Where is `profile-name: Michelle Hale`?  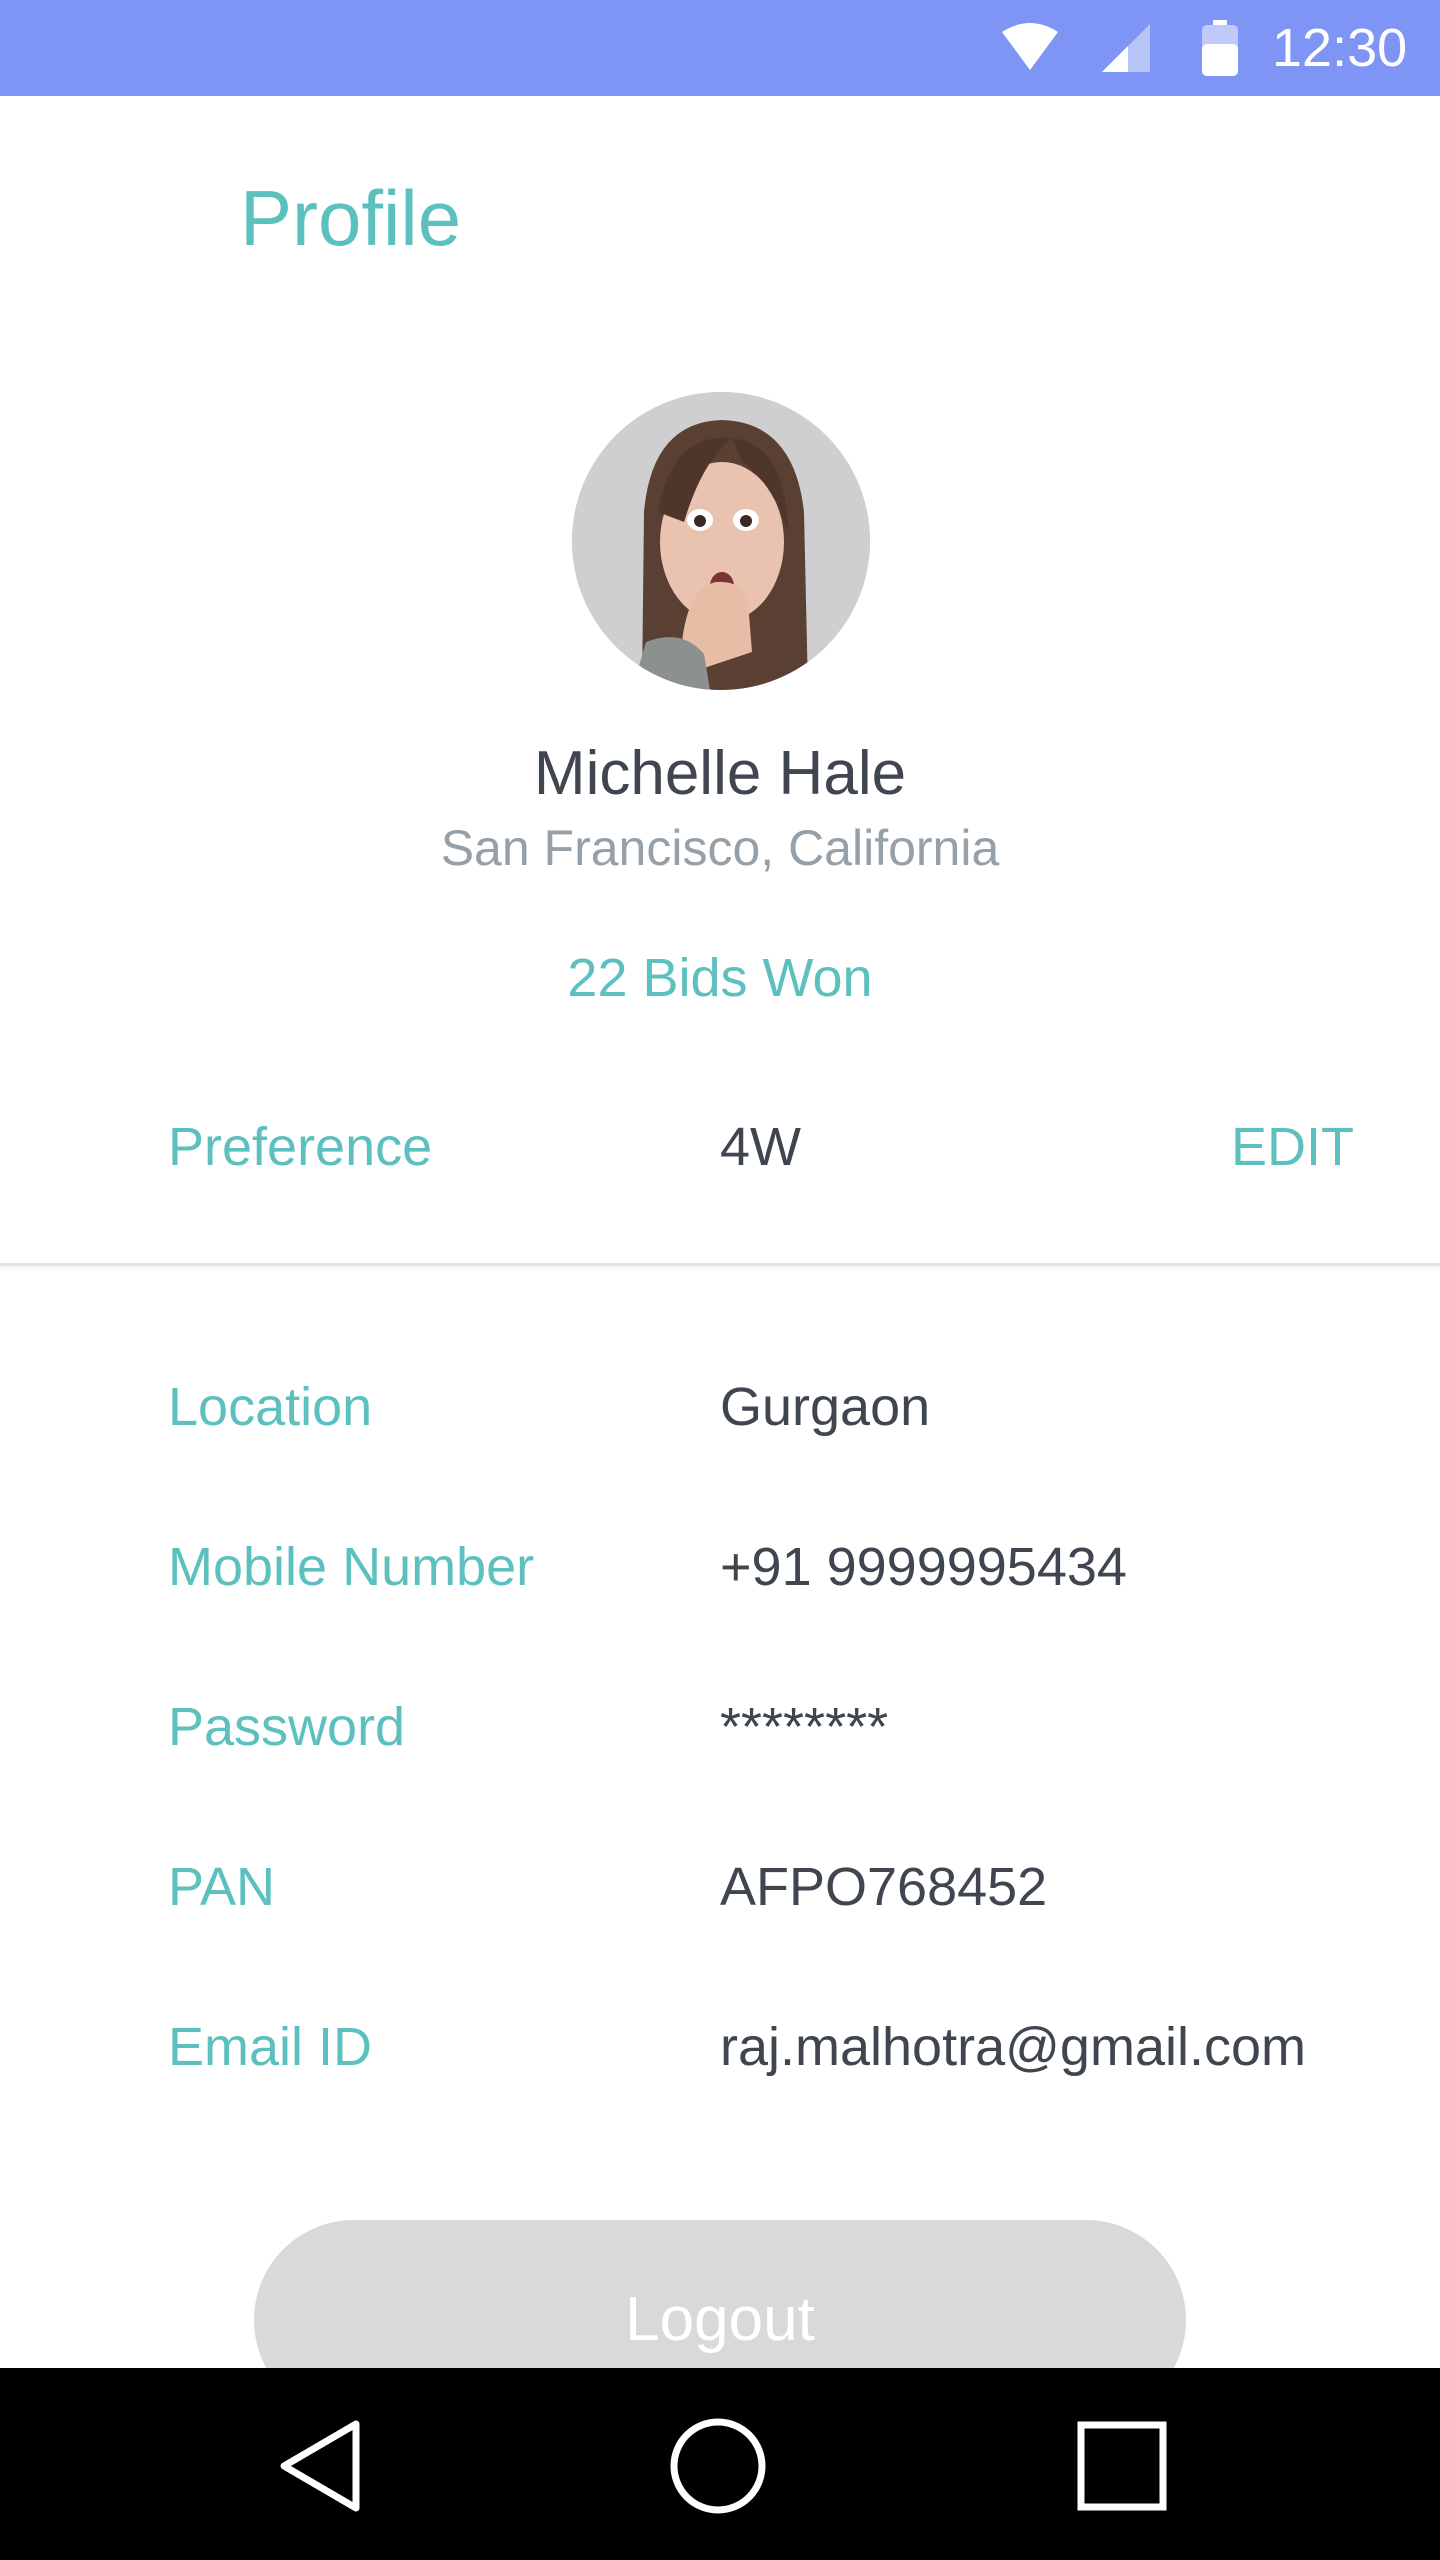
profile-name: Michelle Hale is located at coordinates (720, 773).